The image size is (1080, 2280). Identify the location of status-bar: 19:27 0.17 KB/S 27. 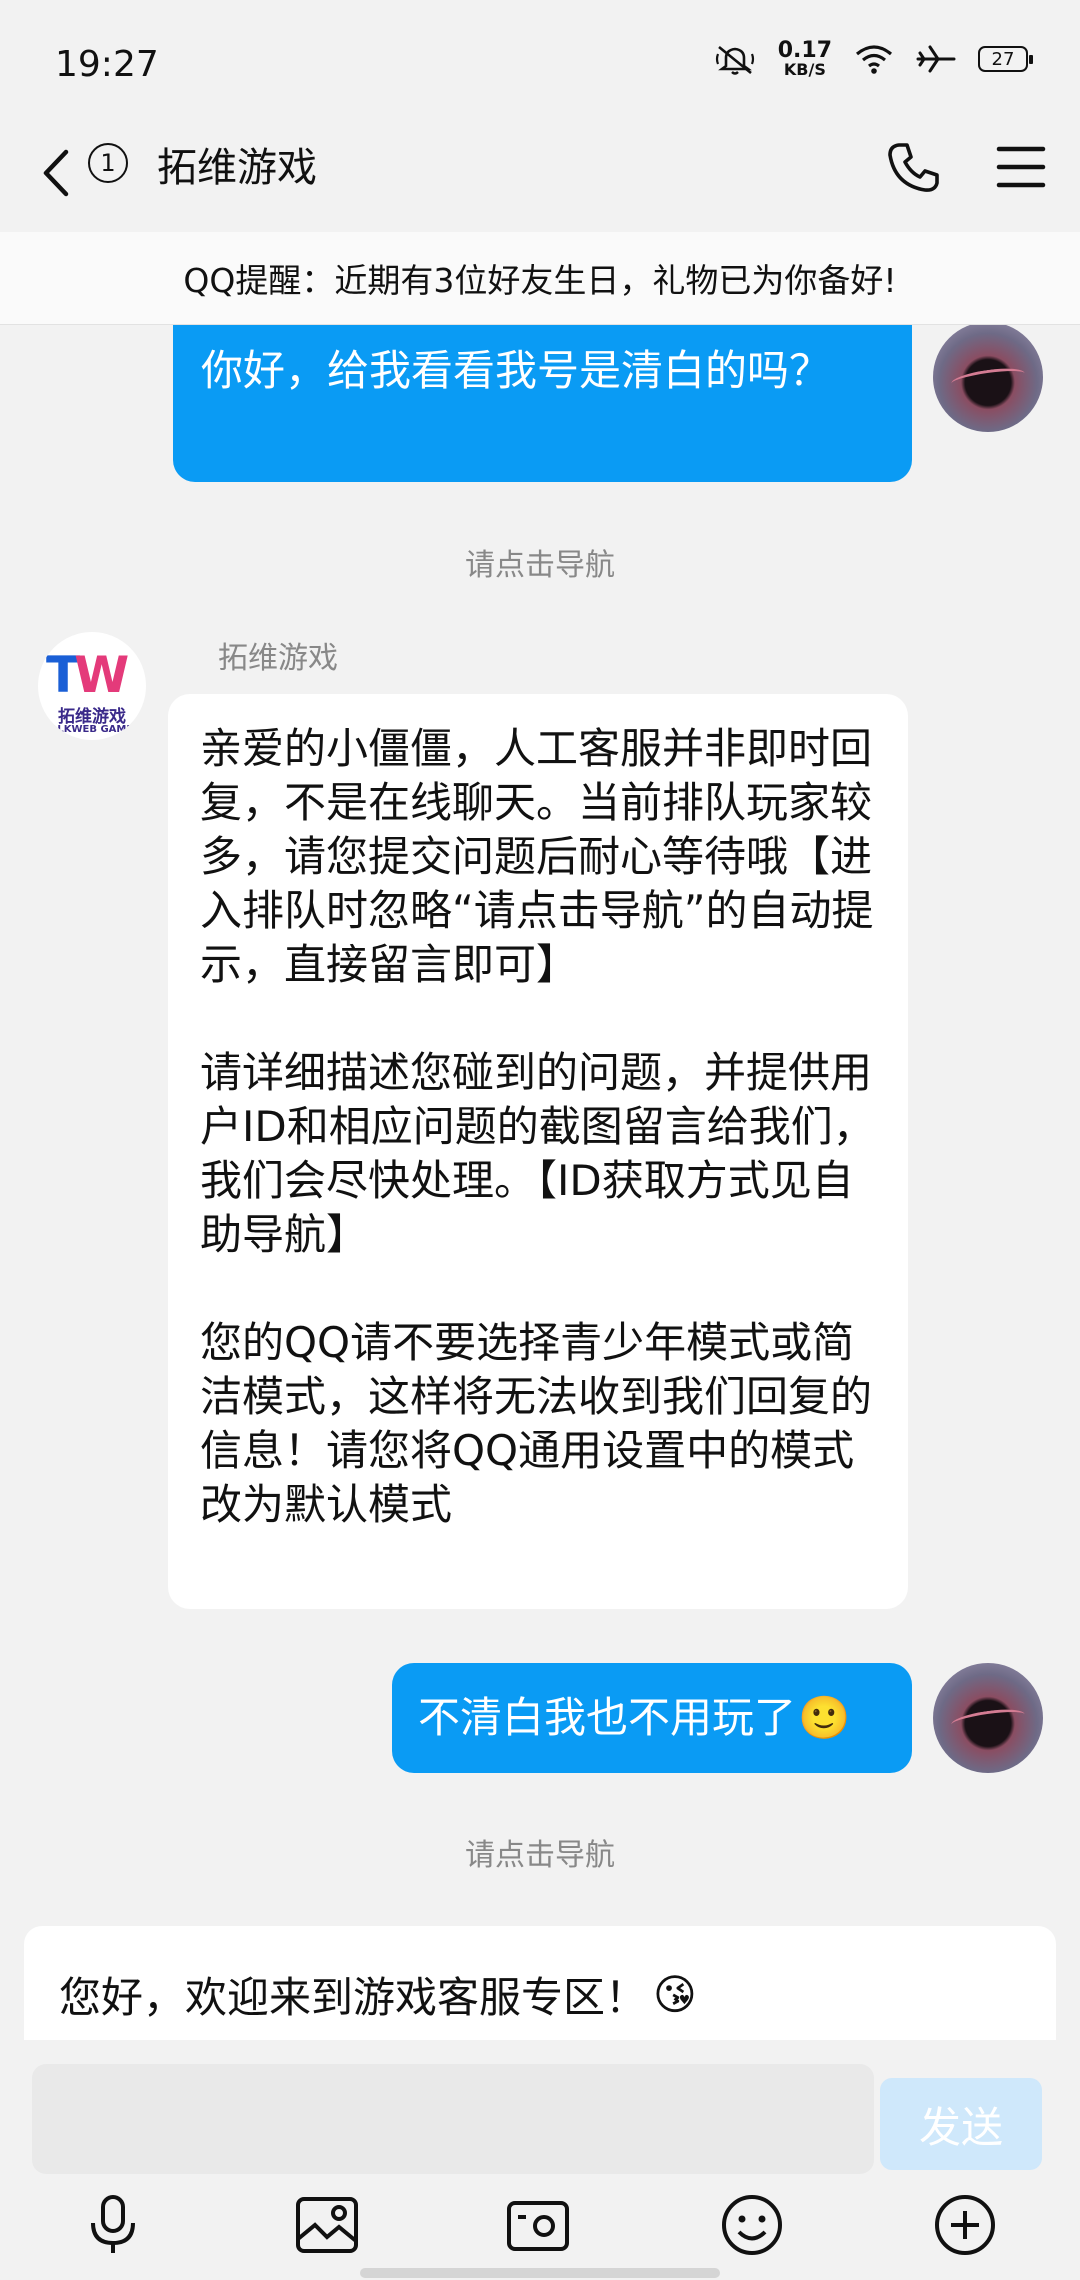
(540, 62).